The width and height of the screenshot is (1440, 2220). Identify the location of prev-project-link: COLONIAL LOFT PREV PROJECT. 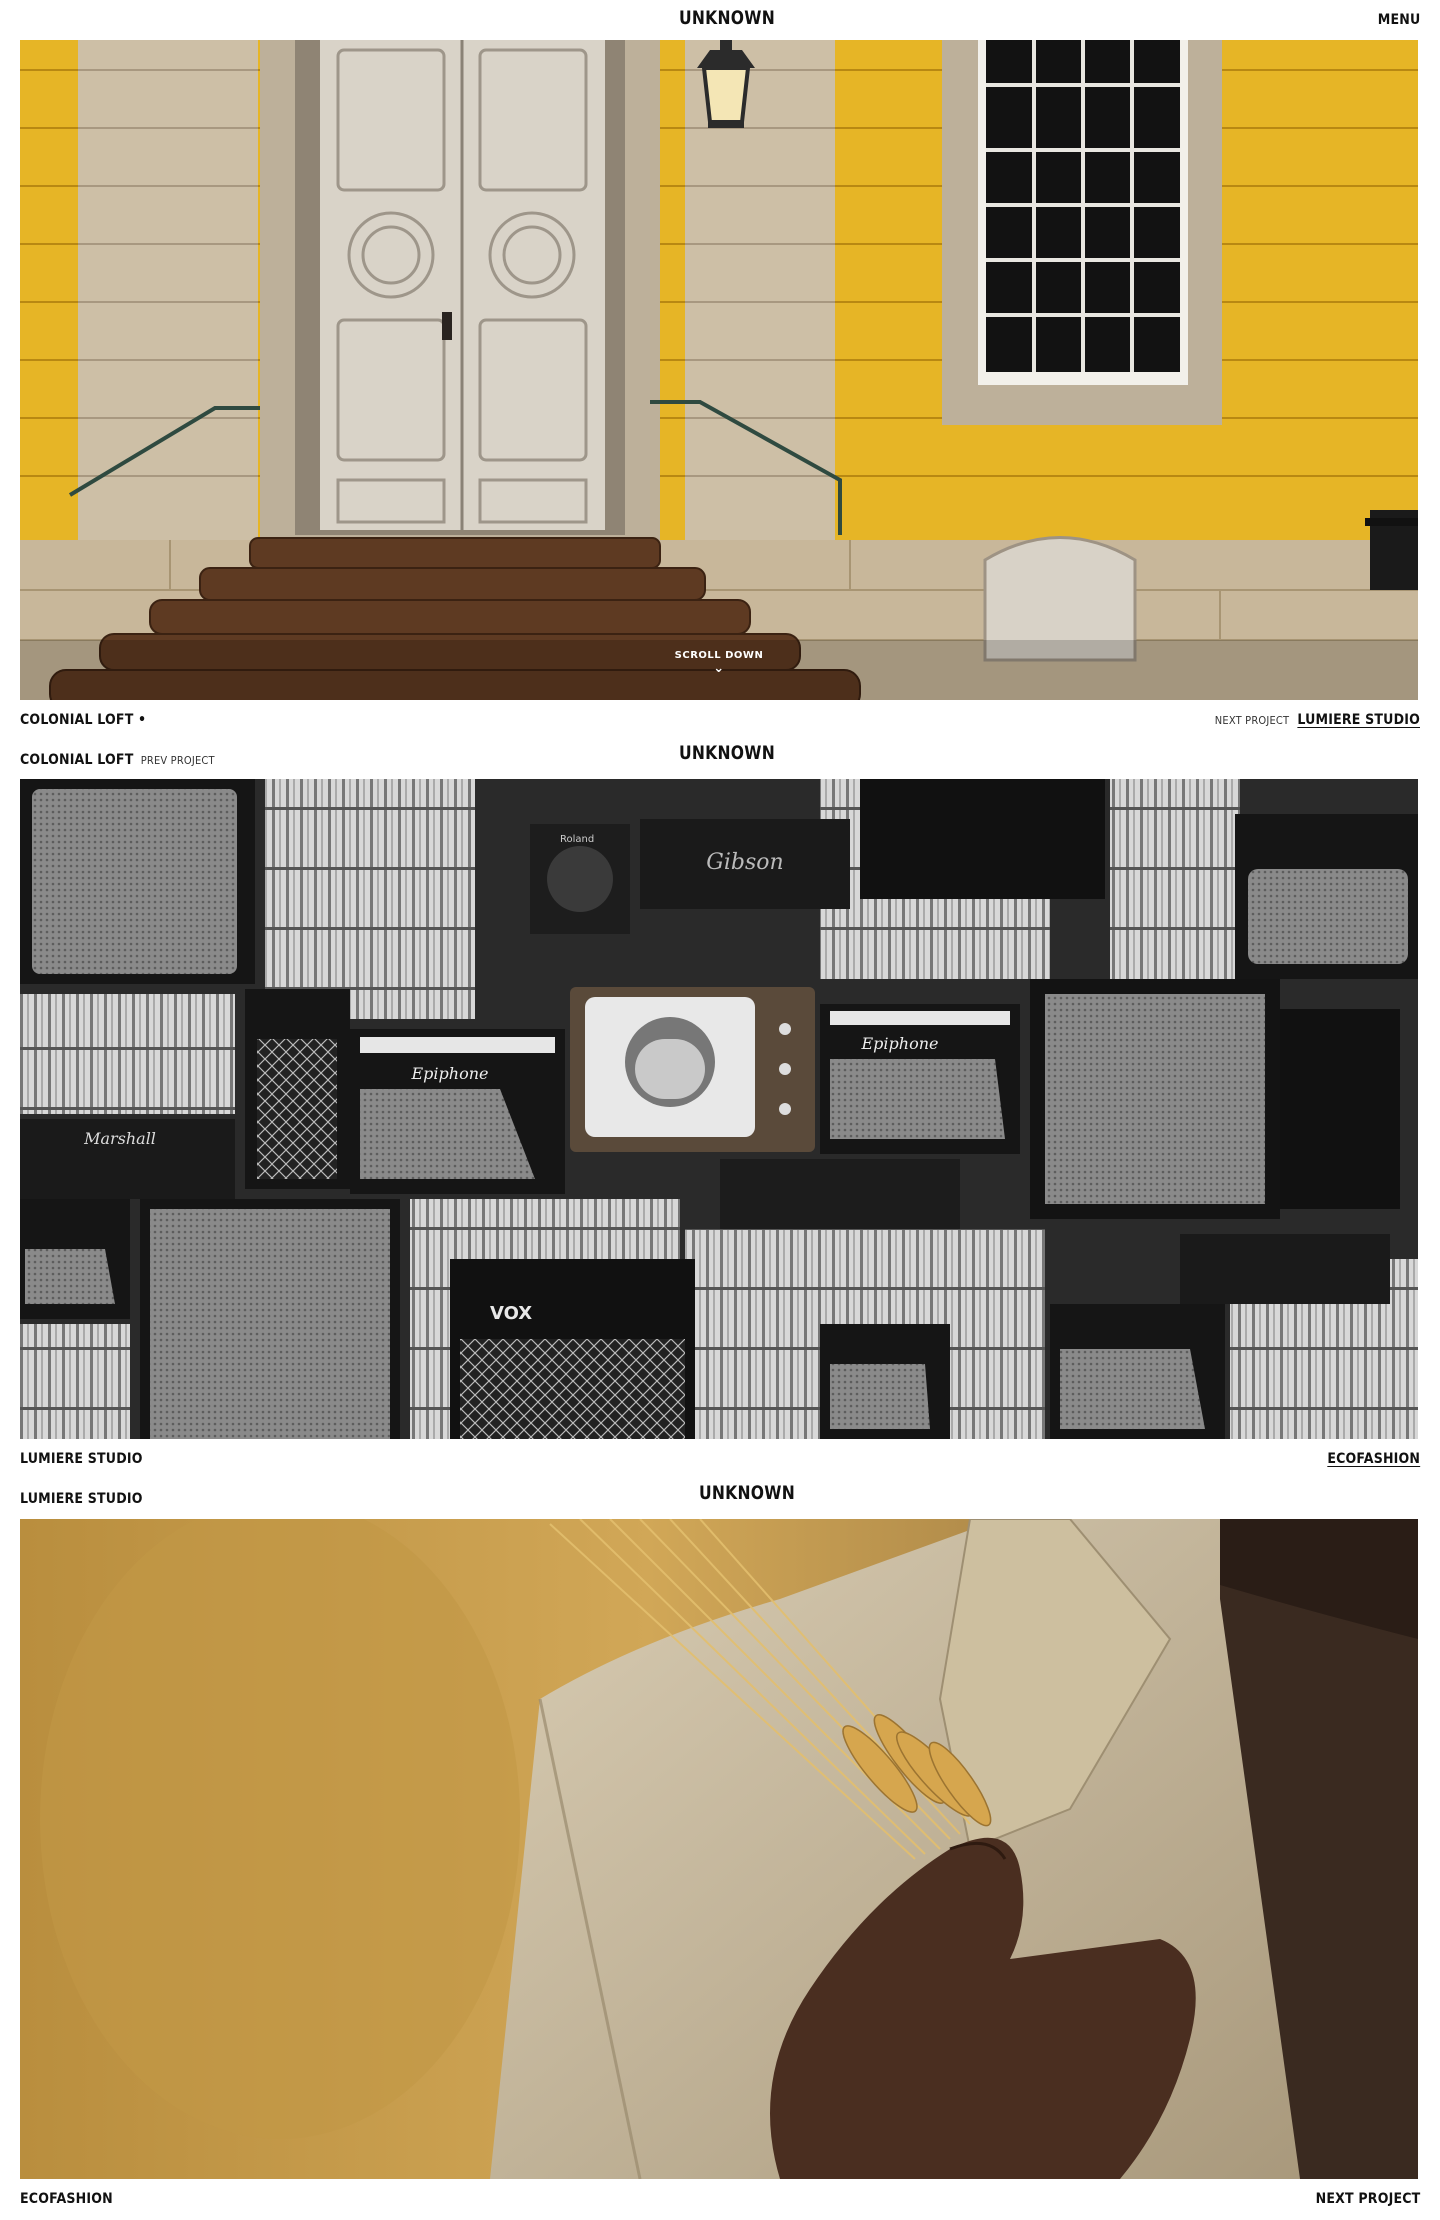
(117, 760).